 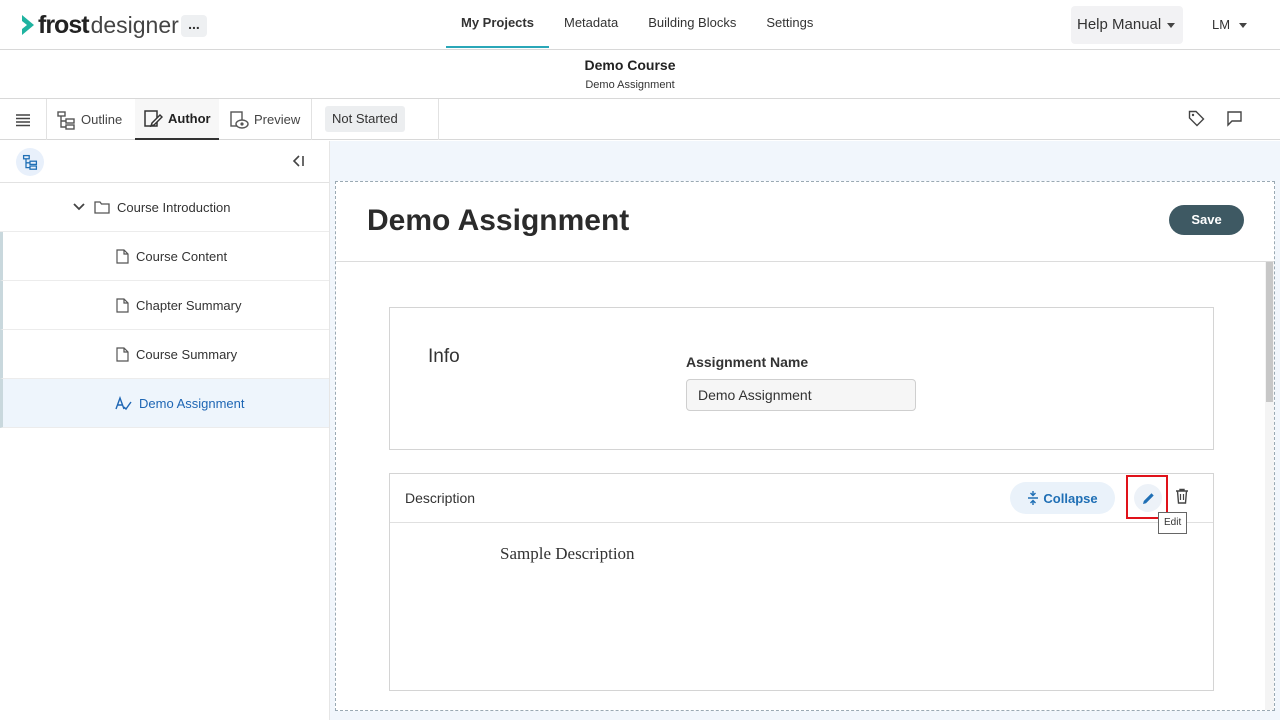 What do you see at coordinates (134, 24) in the screenshot?
I see `logo-designer-text: designer` at bounding box center [134, 24].